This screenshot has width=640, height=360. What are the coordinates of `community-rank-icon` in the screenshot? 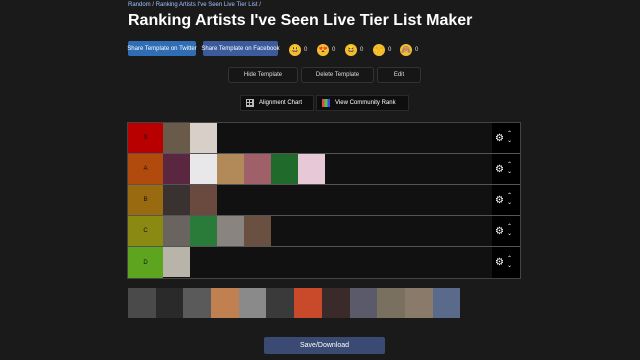 It's located at (326, 103).